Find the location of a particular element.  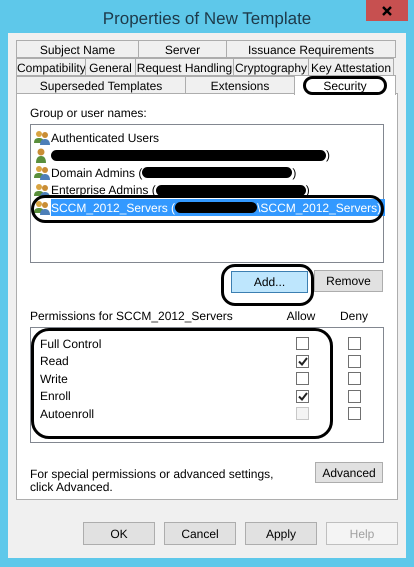

user-list-item: ) is located at coordinates (192, 155).